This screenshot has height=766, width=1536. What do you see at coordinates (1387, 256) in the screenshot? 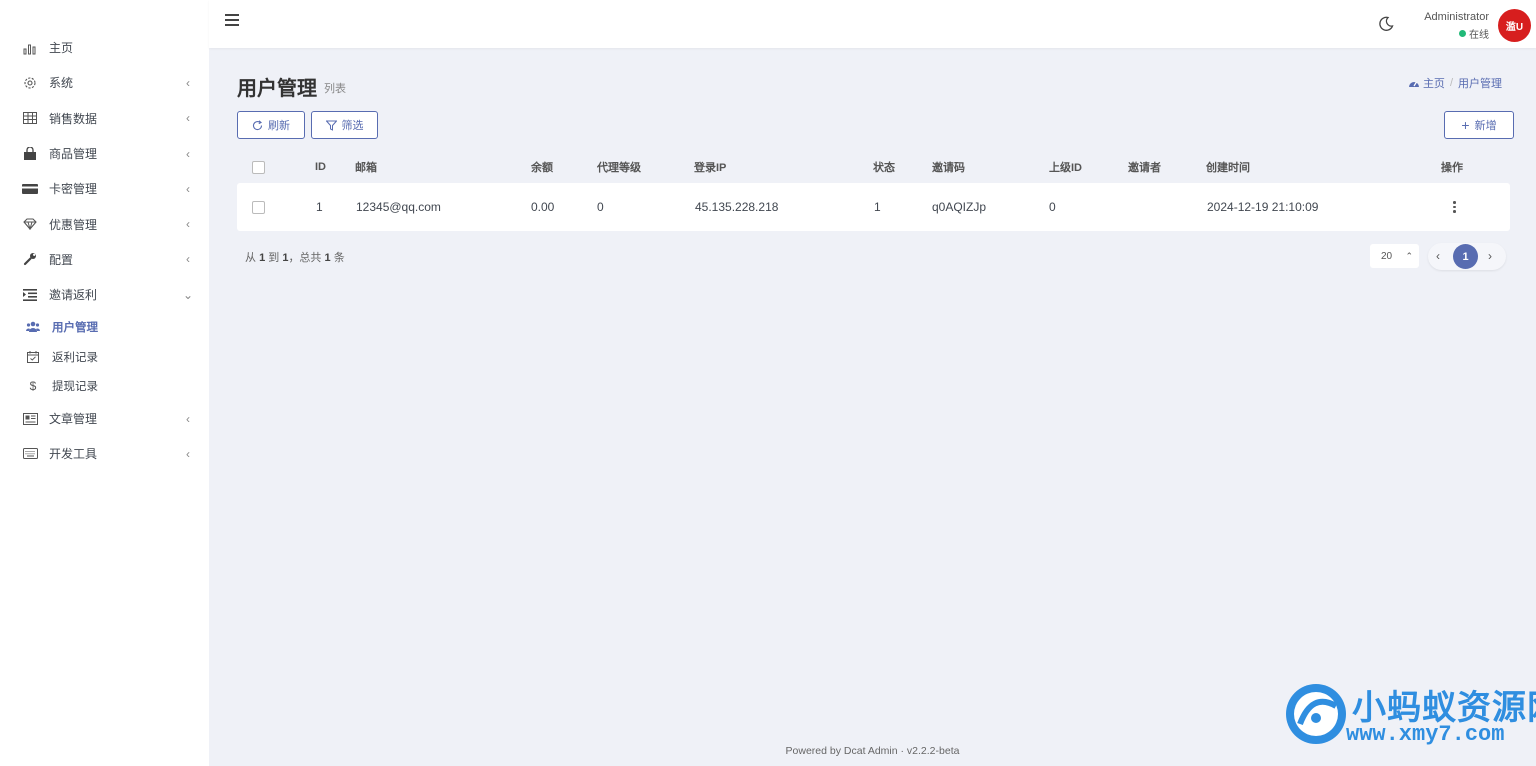
I see `per-page-value: 20` at bounding box center [1387, 256].